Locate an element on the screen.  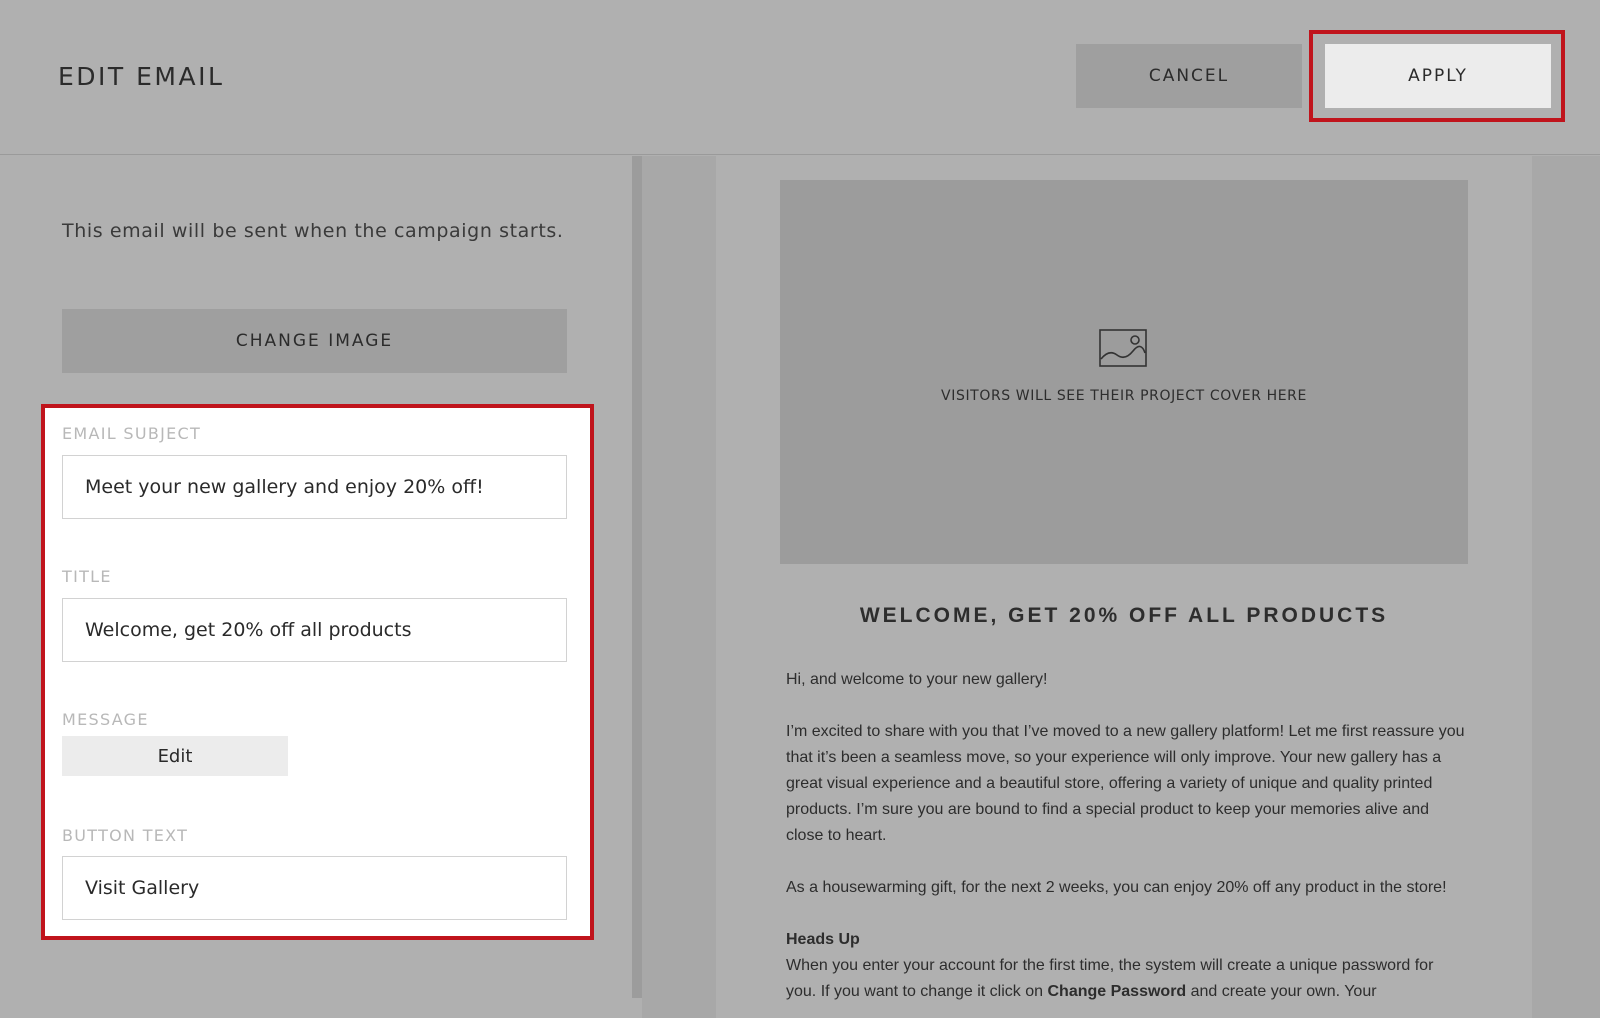
title-label: TITLE is located at coordinates (87, 576).